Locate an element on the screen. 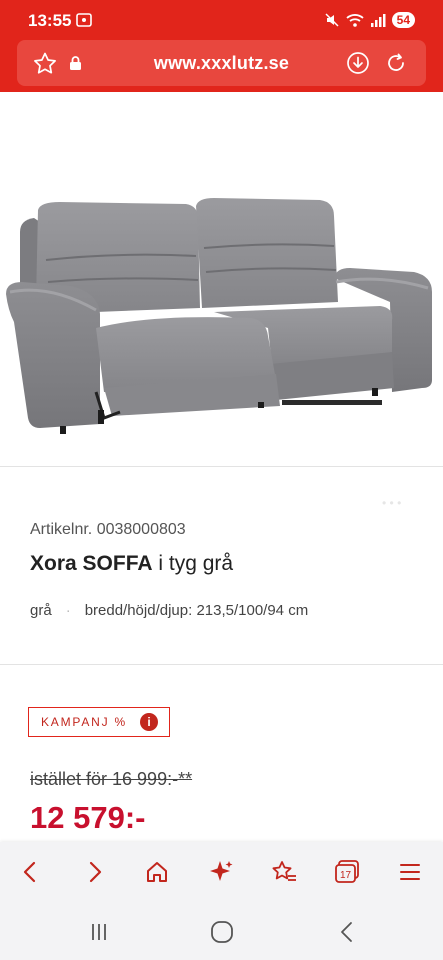  home-icon is located at coordinates (157, 872).